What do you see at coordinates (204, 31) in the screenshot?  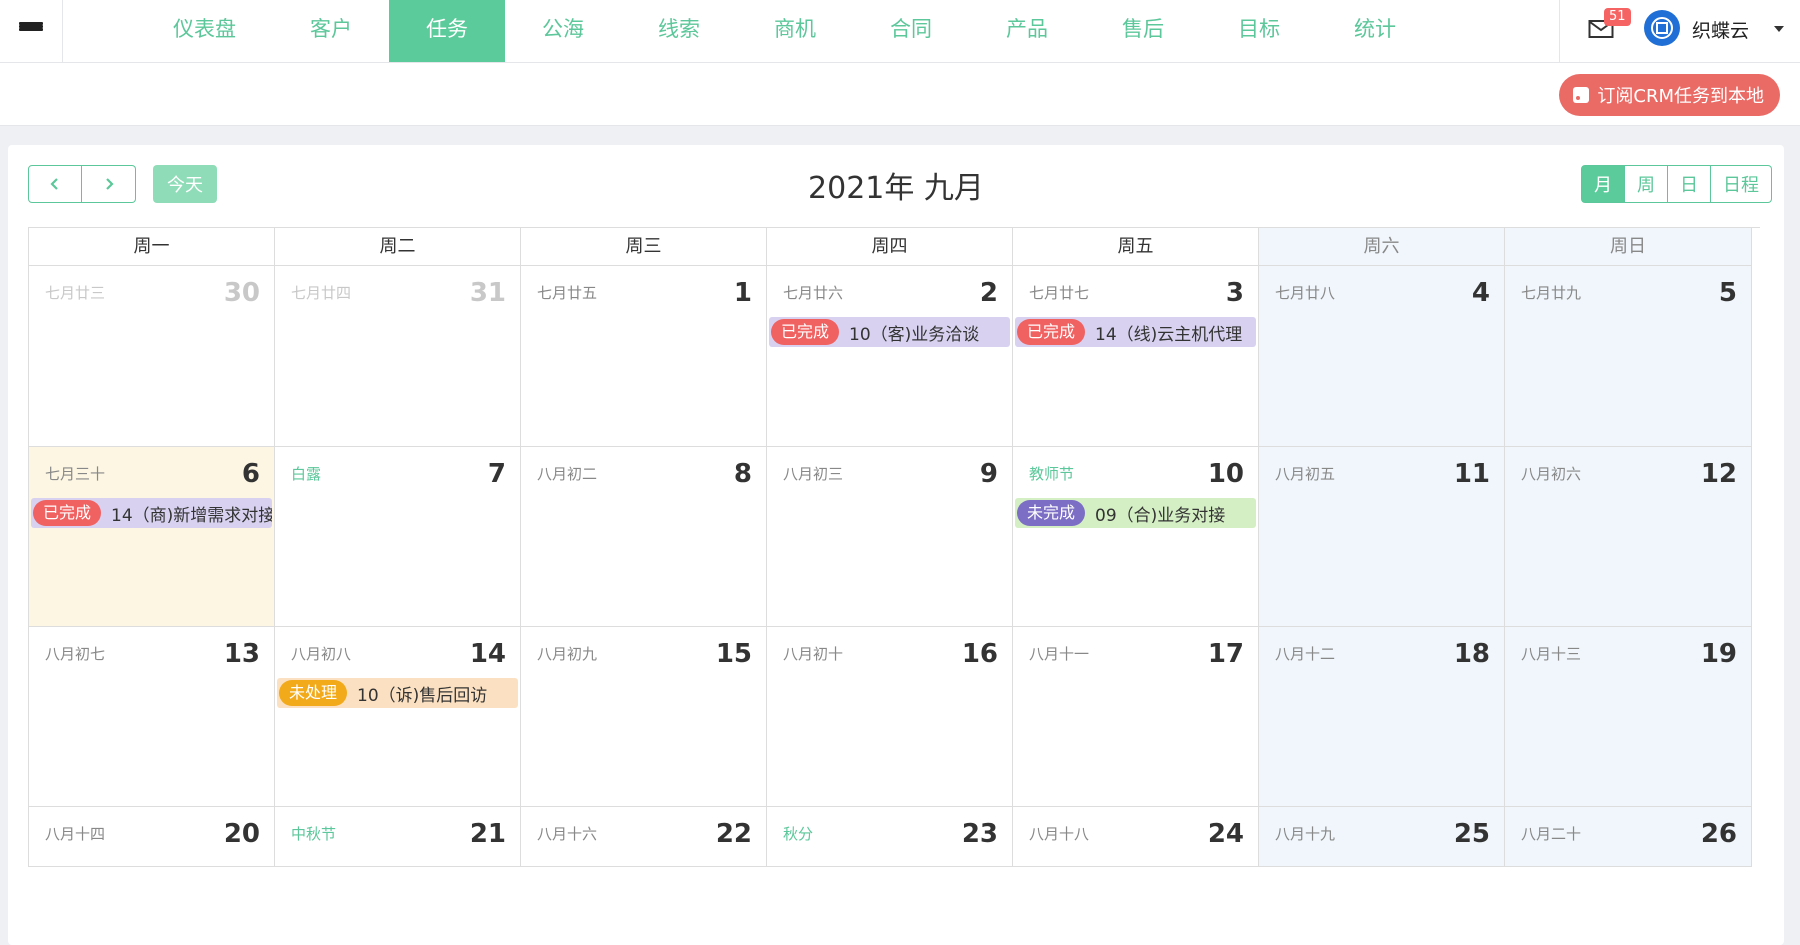 I see `nav-item: 仪表盘` at bounding box center [204, 31].